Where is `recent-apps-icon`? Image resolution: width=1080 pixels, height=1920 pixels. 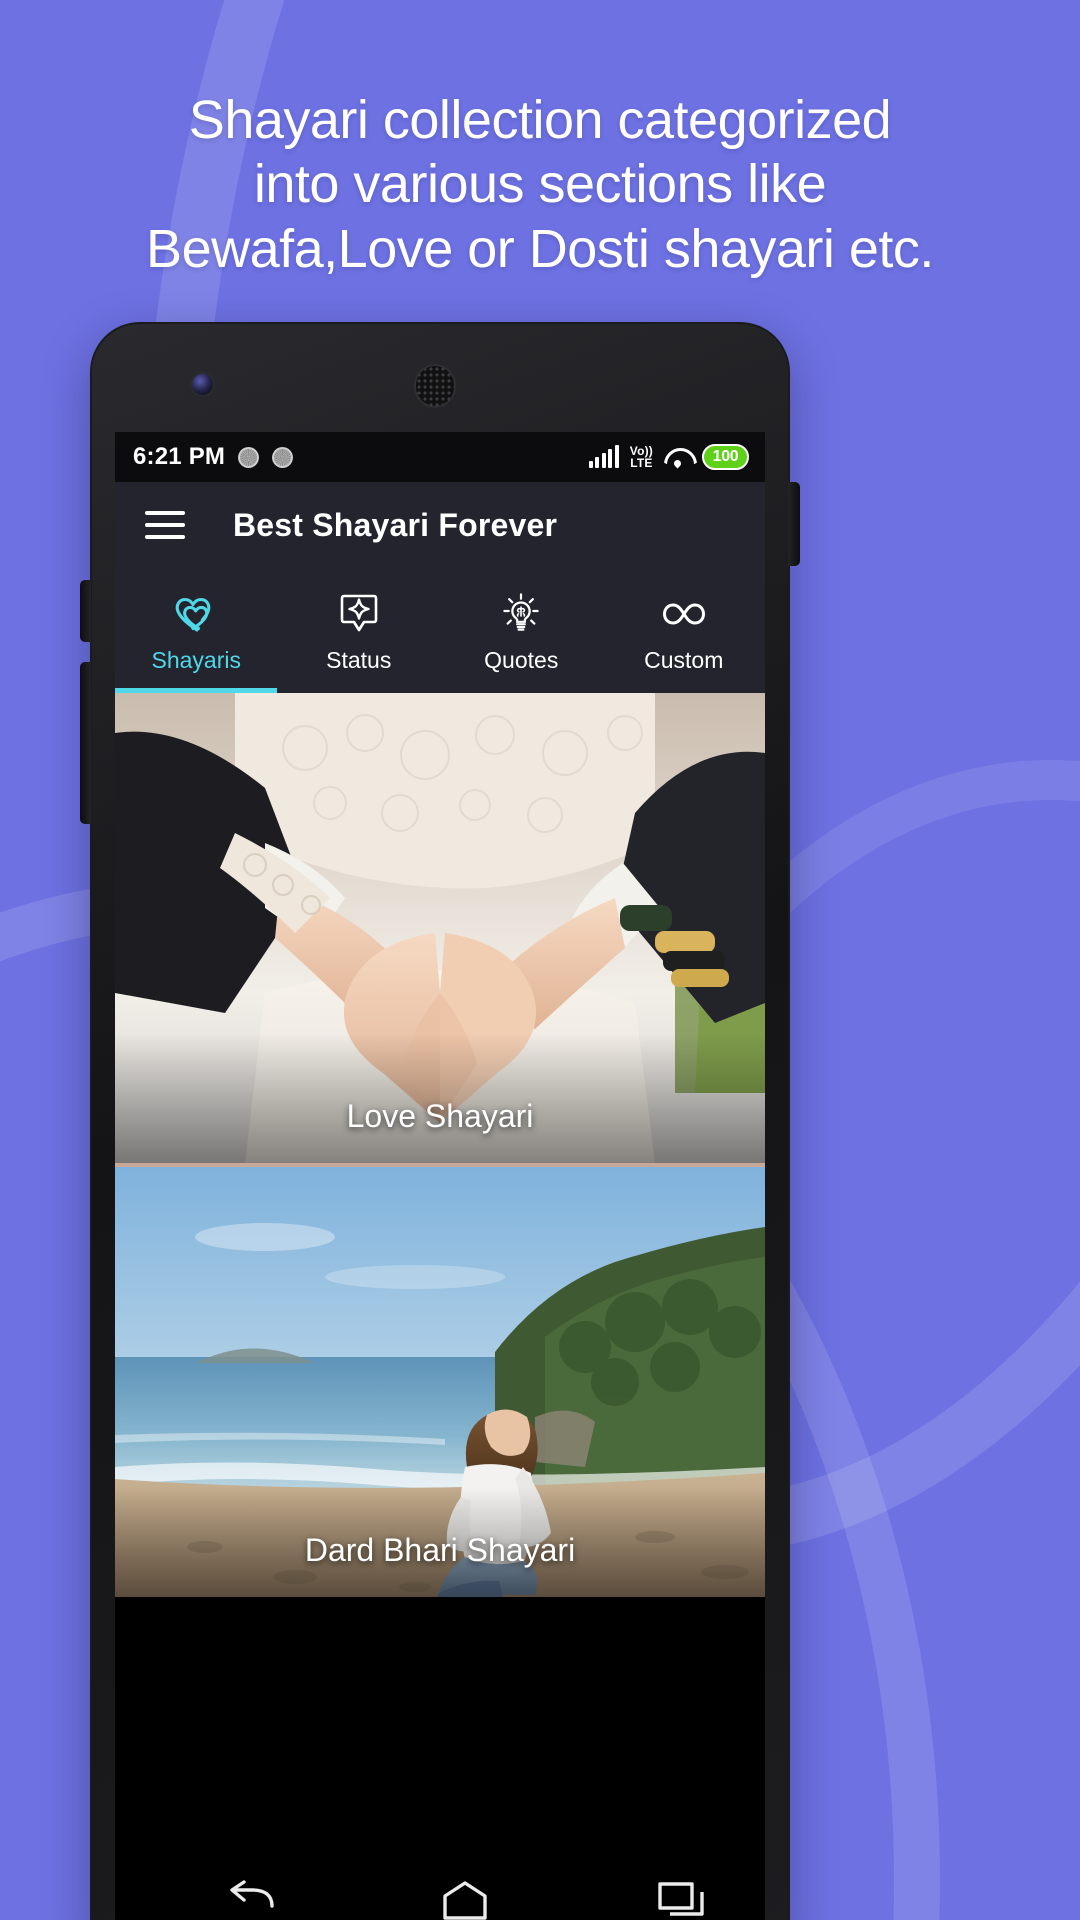 recent-apps-icon is located at coordinates (682, 1900).